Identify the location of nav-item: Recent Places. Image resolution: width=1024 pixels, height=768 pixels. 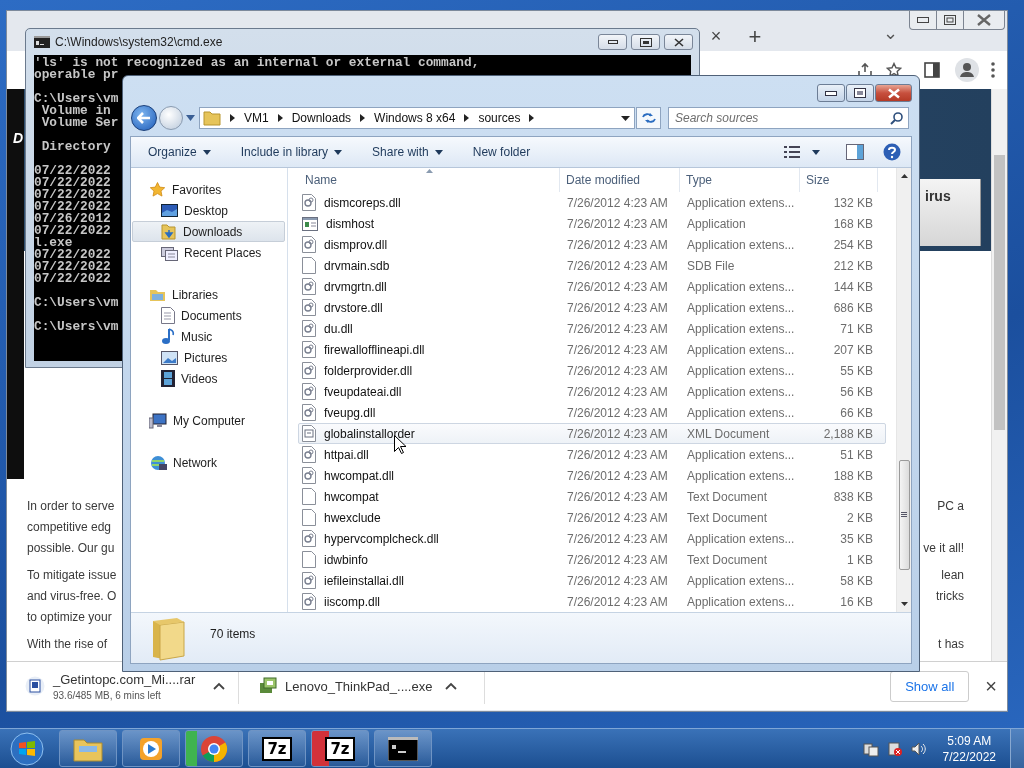
(208, 252).